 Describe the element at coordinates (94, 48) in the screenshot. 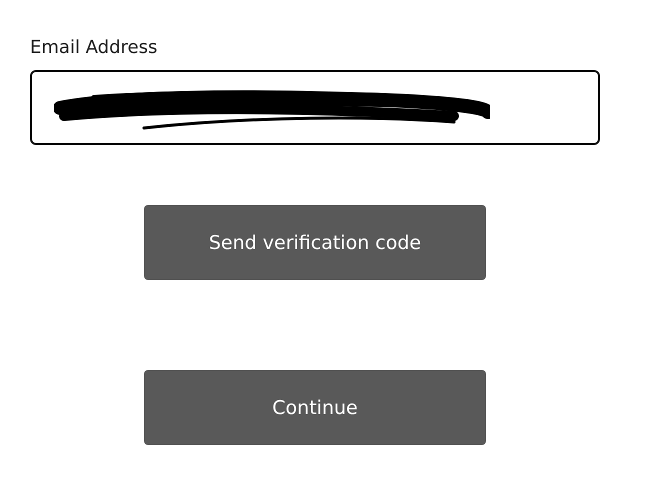

I see `field-label: Email Address` at that location.